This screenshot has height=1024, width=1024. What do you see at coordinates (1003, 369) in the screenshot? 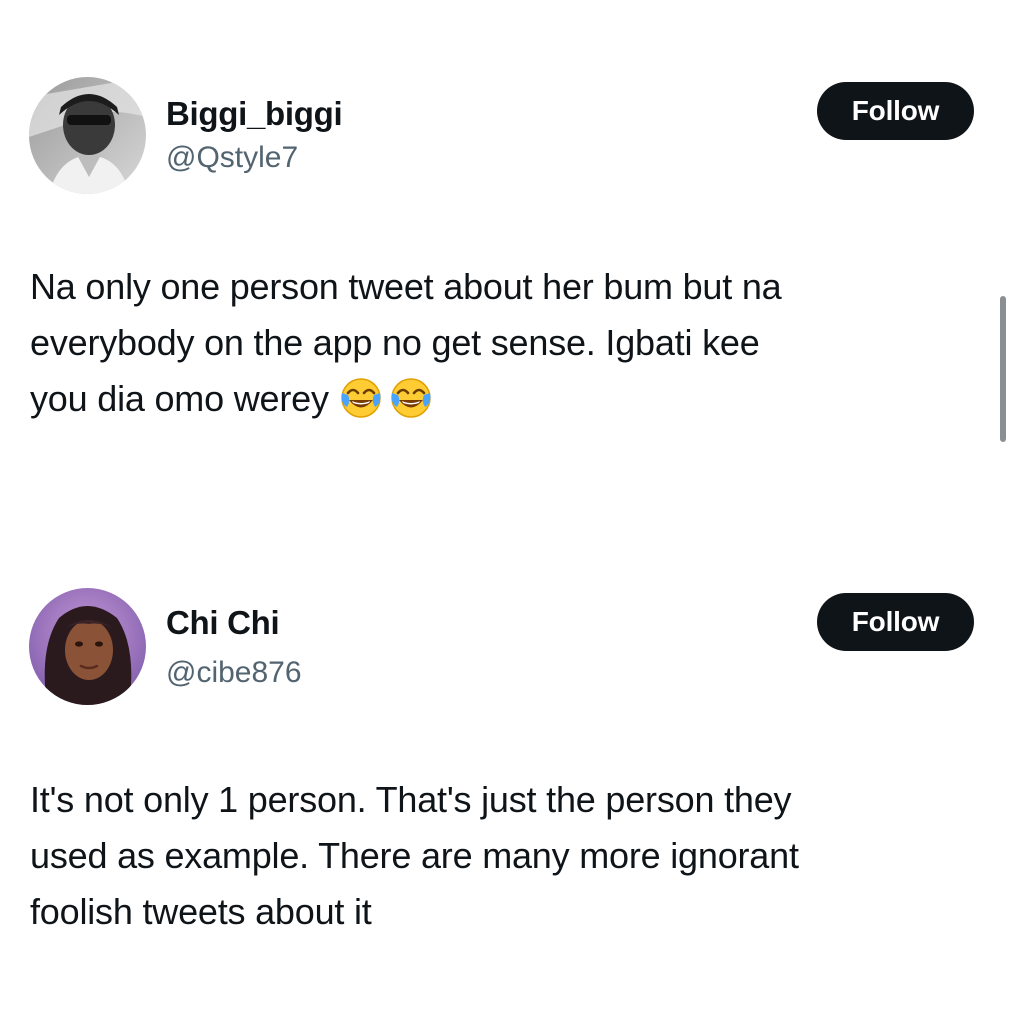
I see `scrollbar` at bounding box center [1003, 369].